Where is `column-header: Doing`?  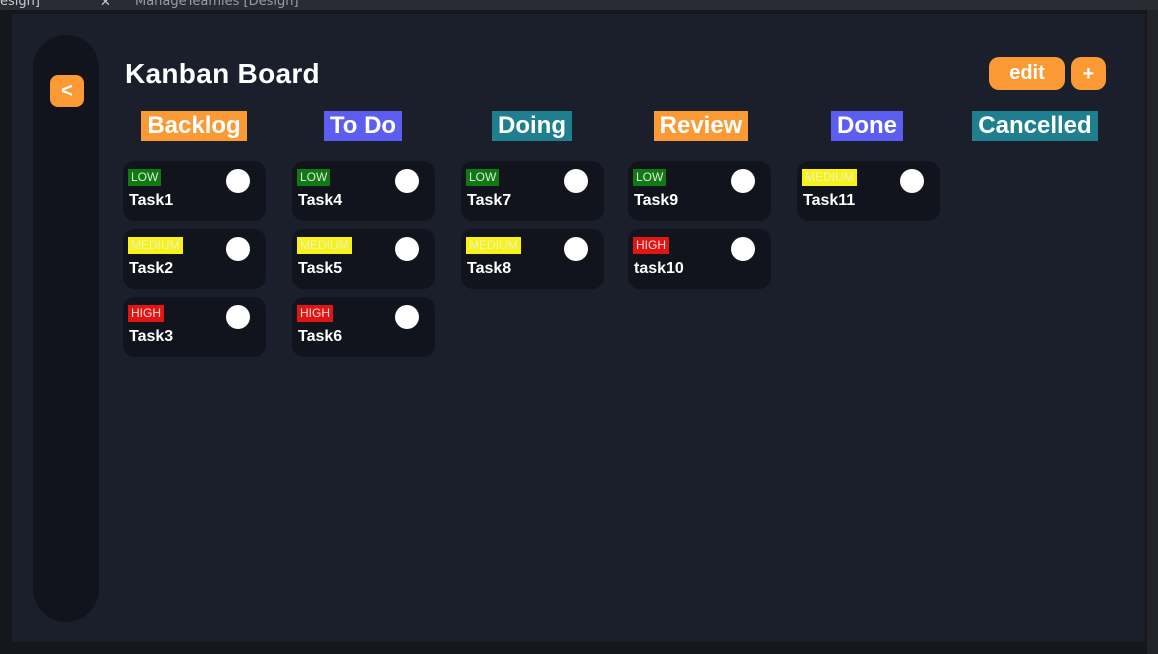
column-header: Doing is located at coordinates (532, 126).